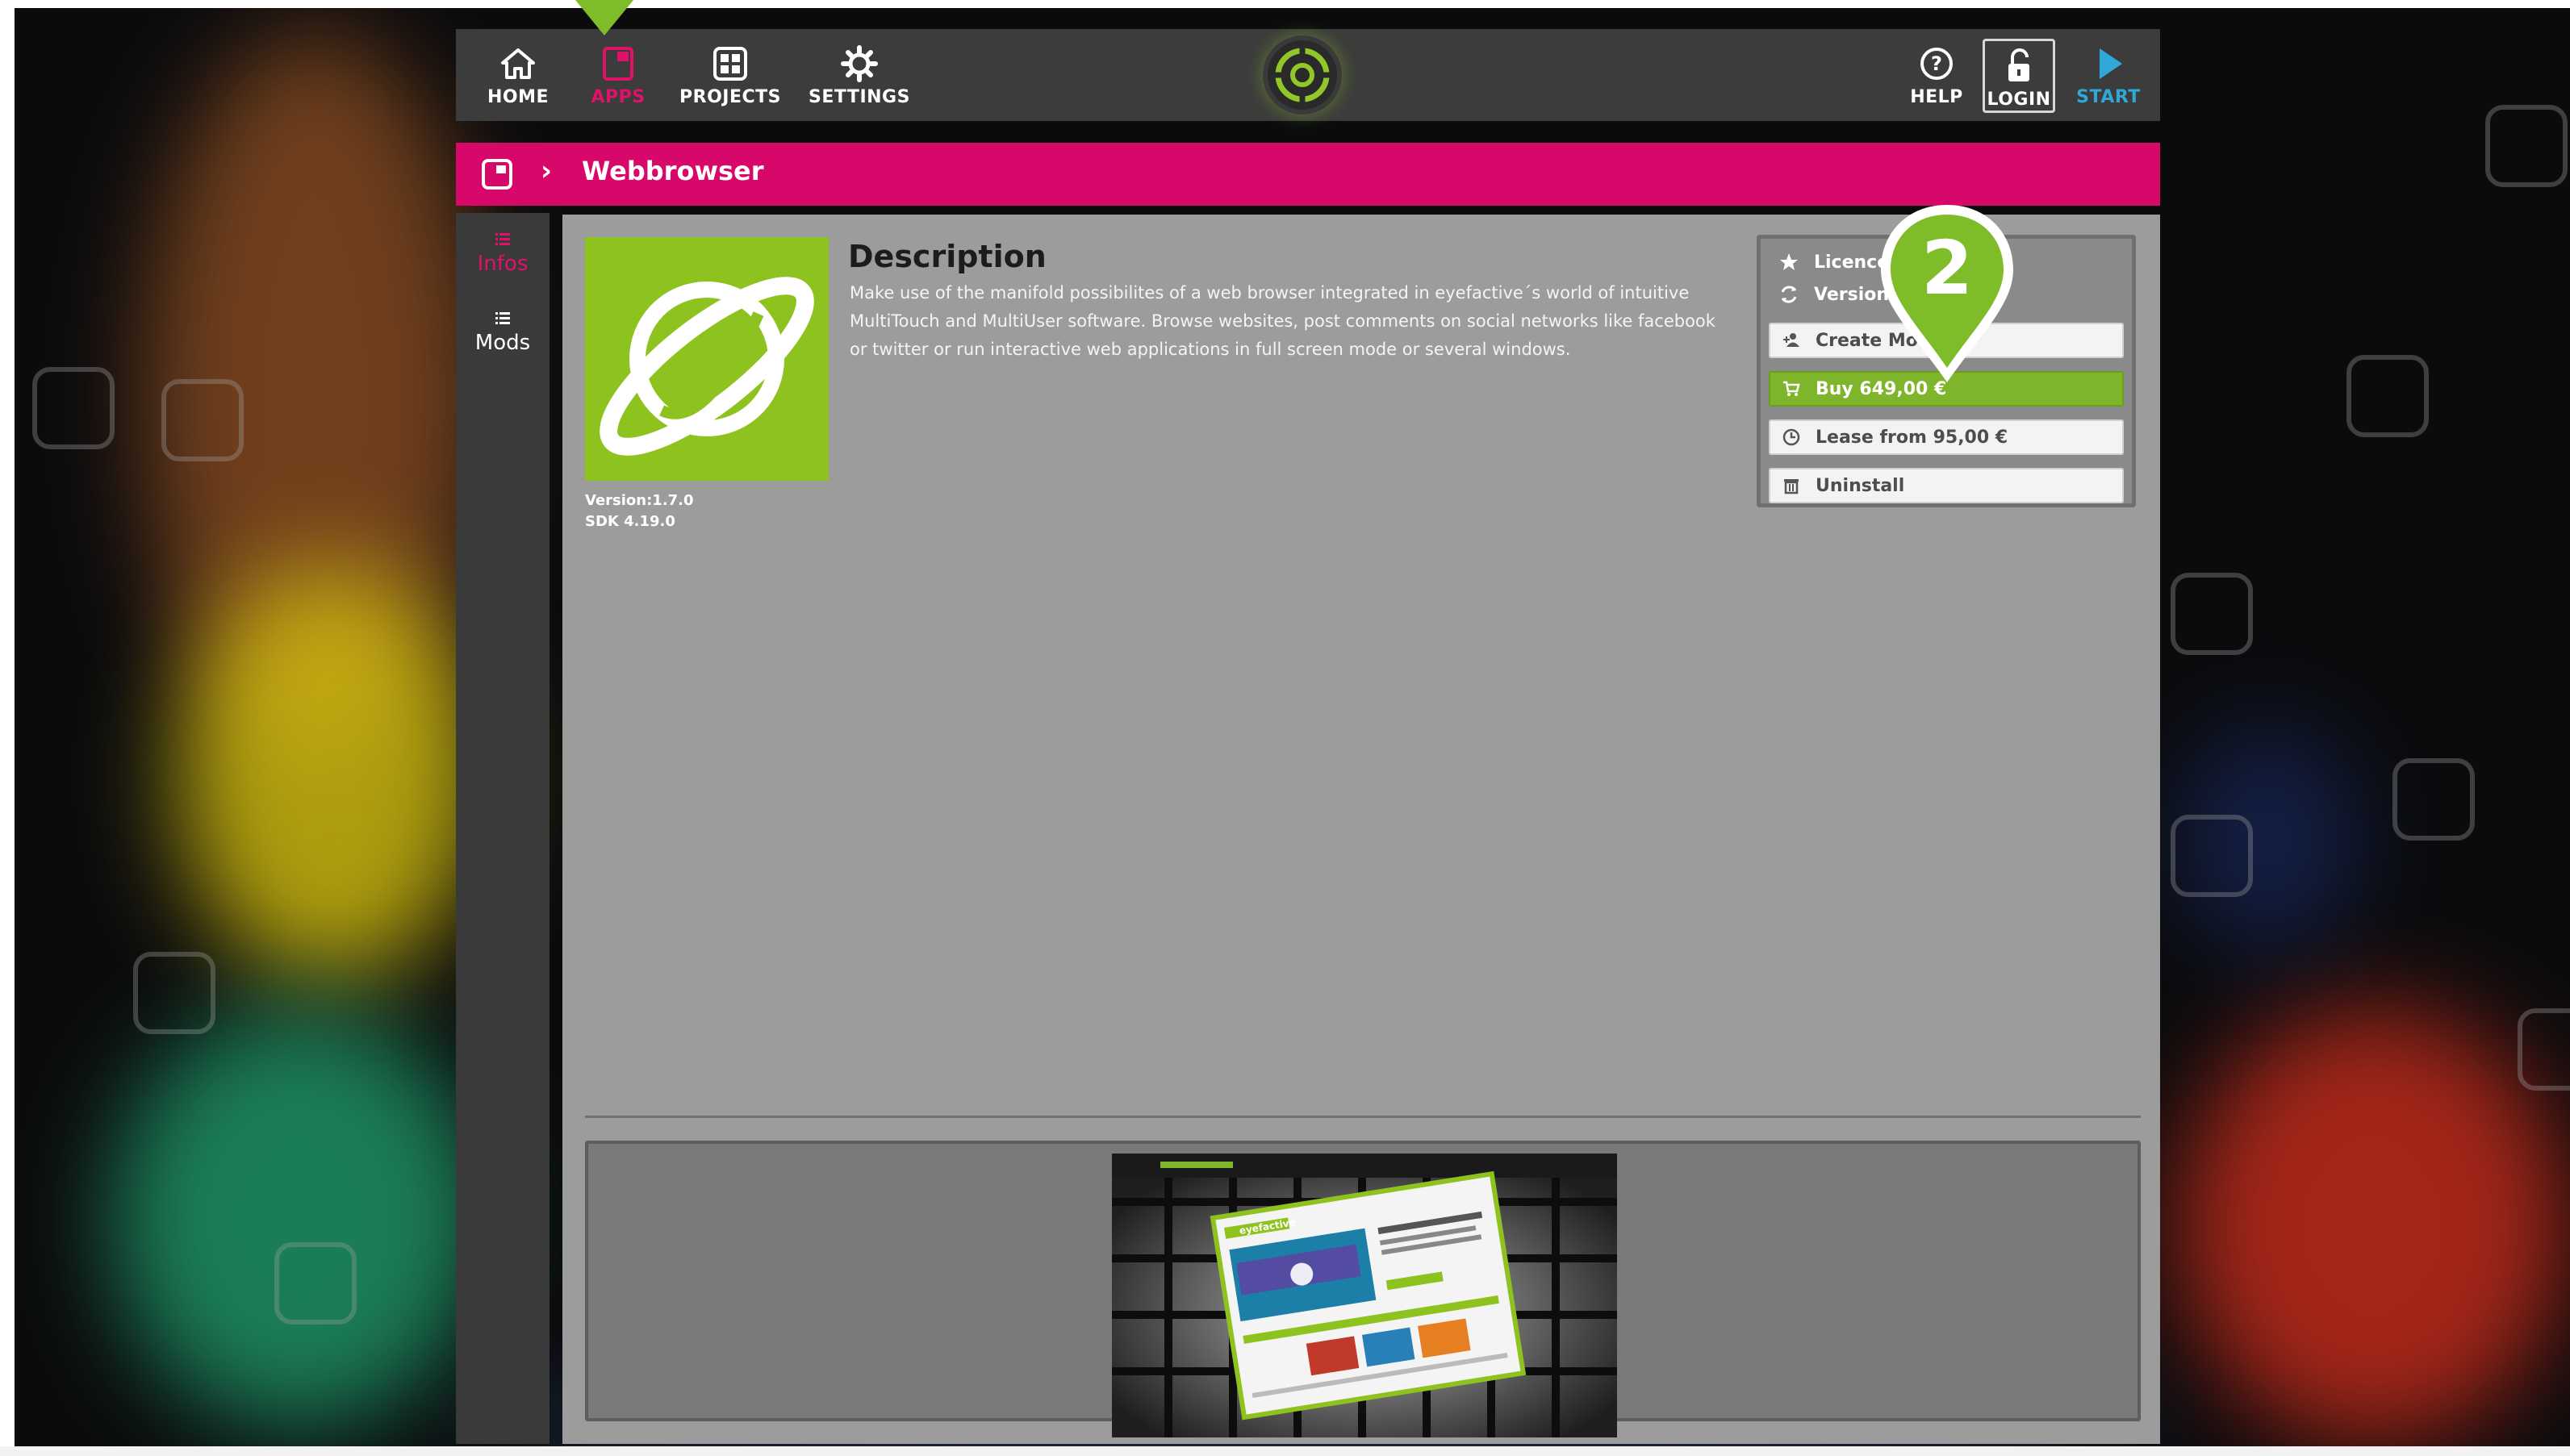 The width and height of the screenshot is (2570, 1456). Describe the element at coordinates (859, 63) in the screenshot. I see `gear-icon` at that location.